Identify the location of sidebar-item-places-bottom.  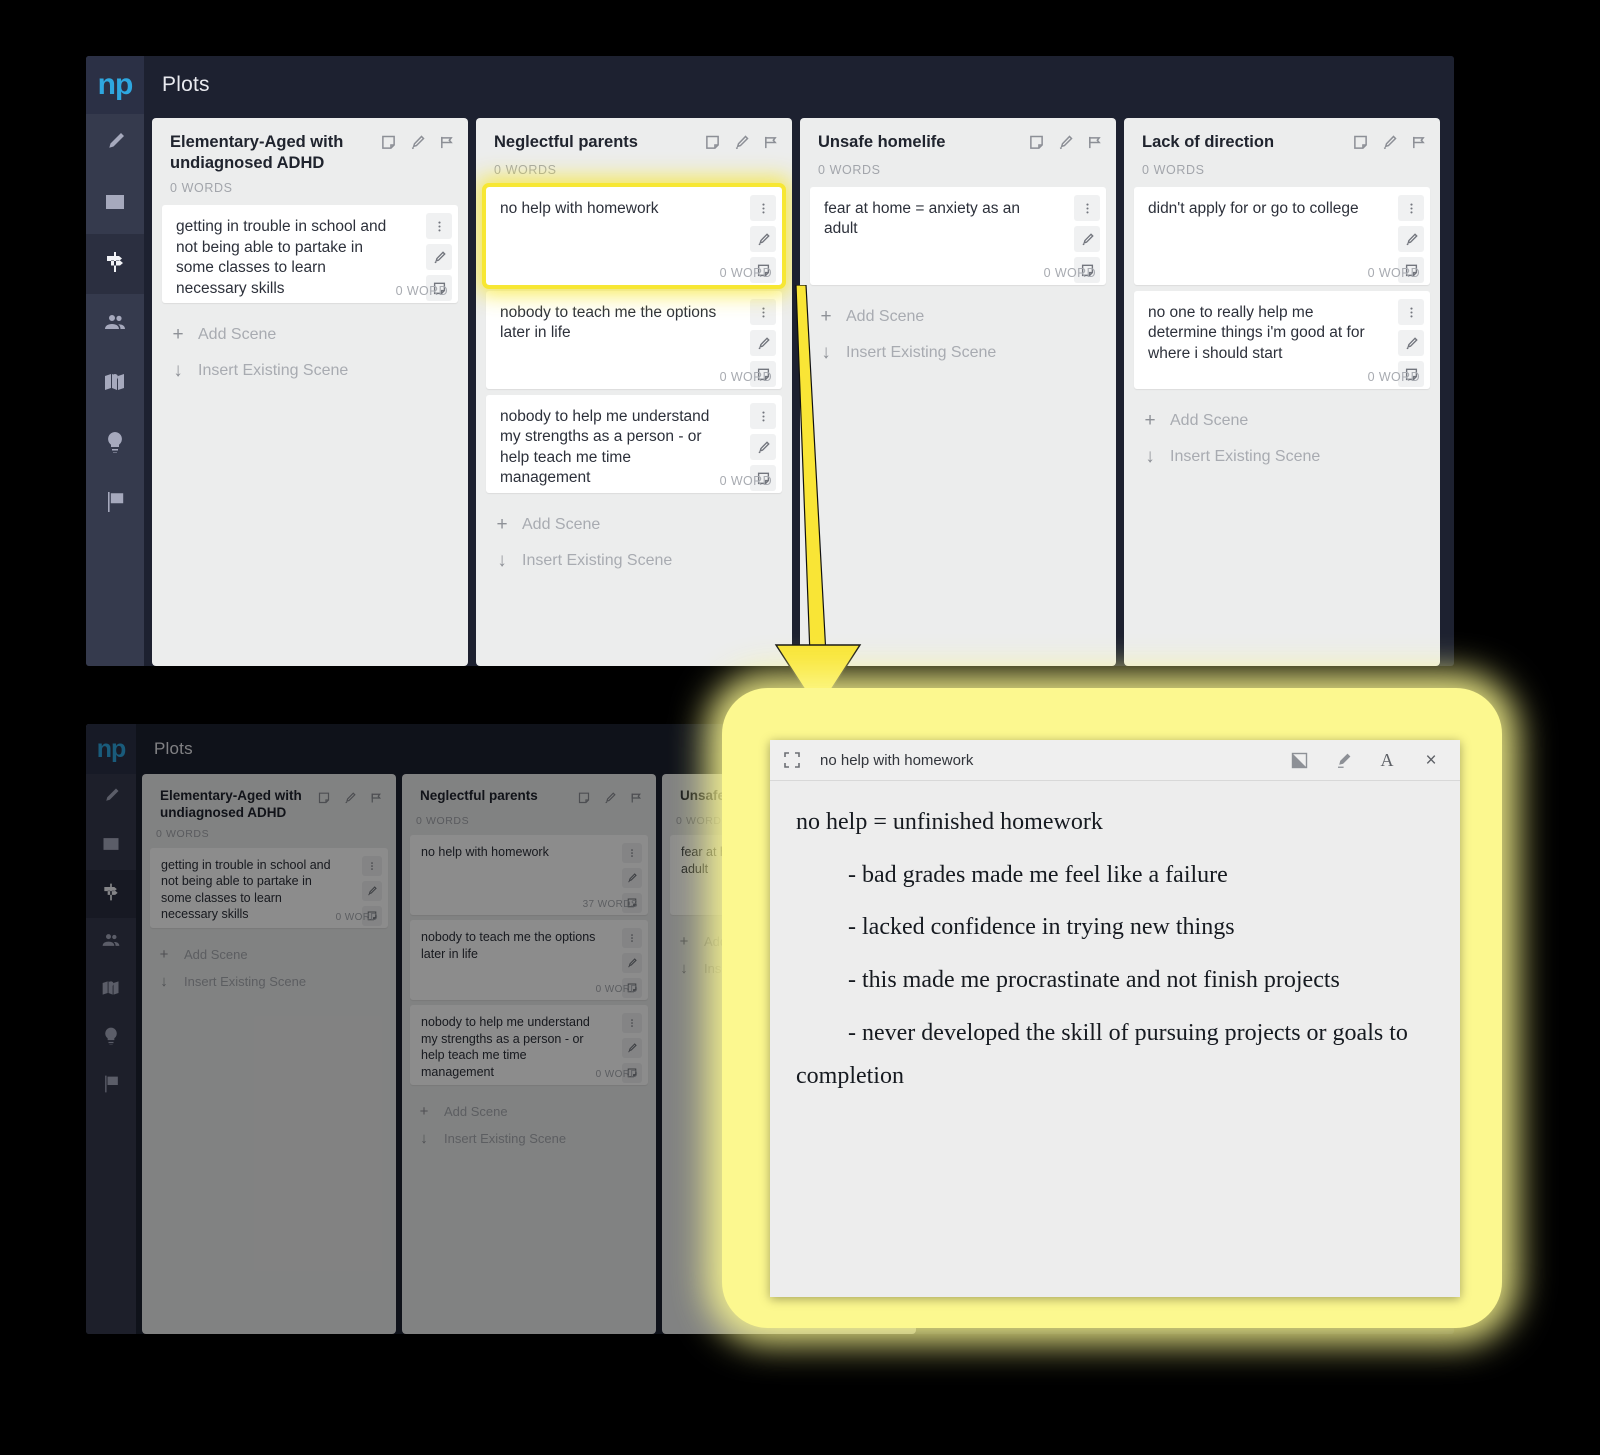
(111, 990).